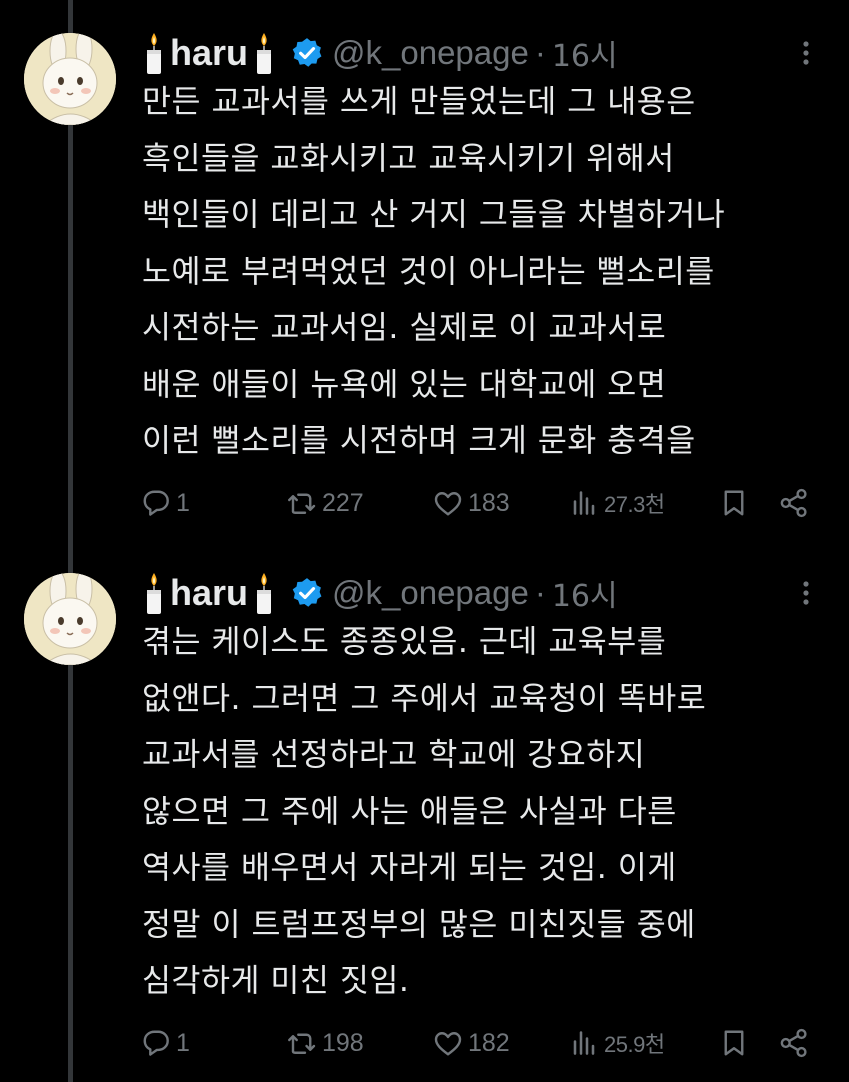  Describe the element at coordinates (419, 441) in the screenshot. I see `tweet-text-line: 이런 뻘소리를 시전하며 크게 문화 충격을` at that location.